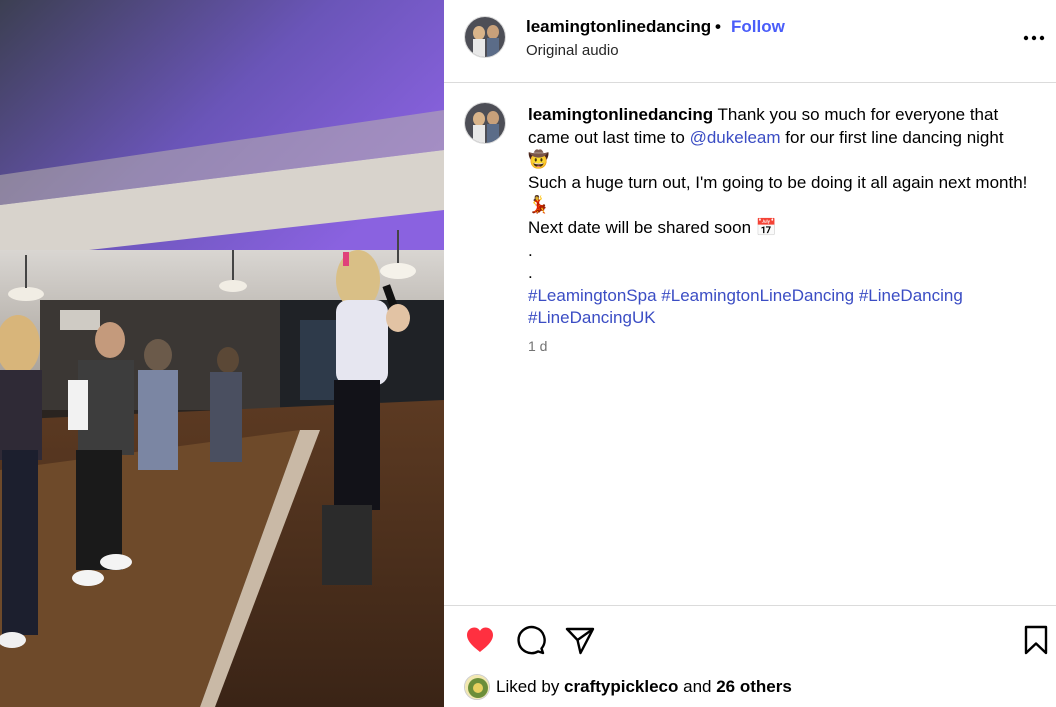 The height and width of the screenshot is (707, 1056). What do you see at coordinates (572, 50) in the screenshot?
I see `audio-label: Original audio` at bounding box center [572, 50].